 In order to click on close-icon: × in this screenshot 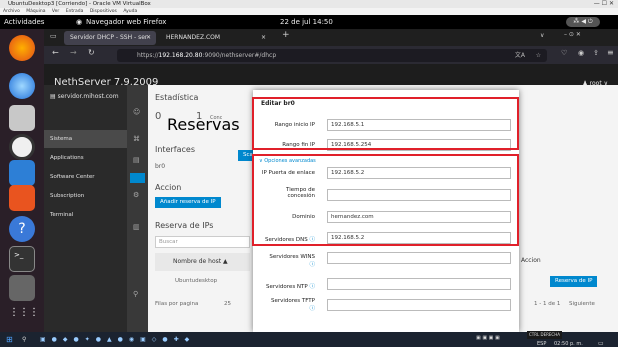, I will do `click(263, 38)`.